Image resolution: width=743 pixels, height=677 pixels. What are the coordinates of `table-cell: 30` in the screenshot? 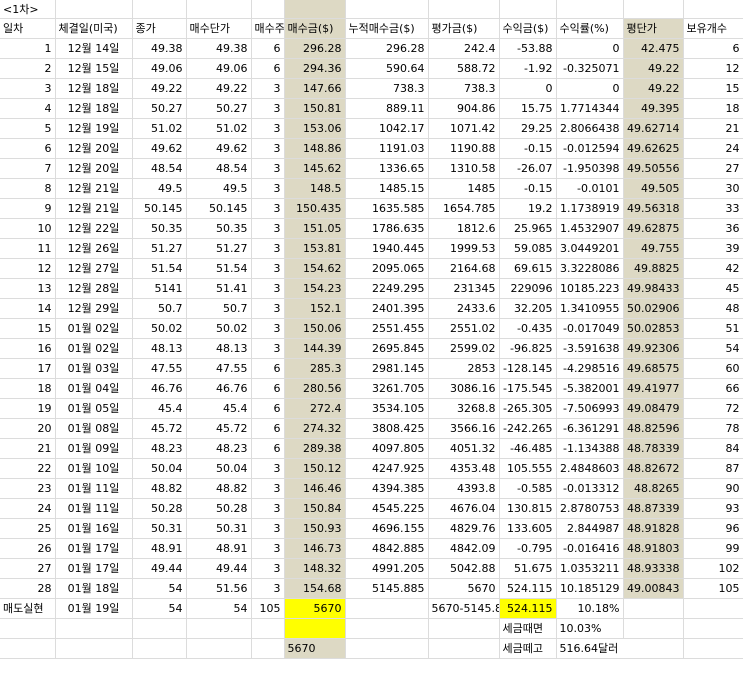 It's located at (713, 188).